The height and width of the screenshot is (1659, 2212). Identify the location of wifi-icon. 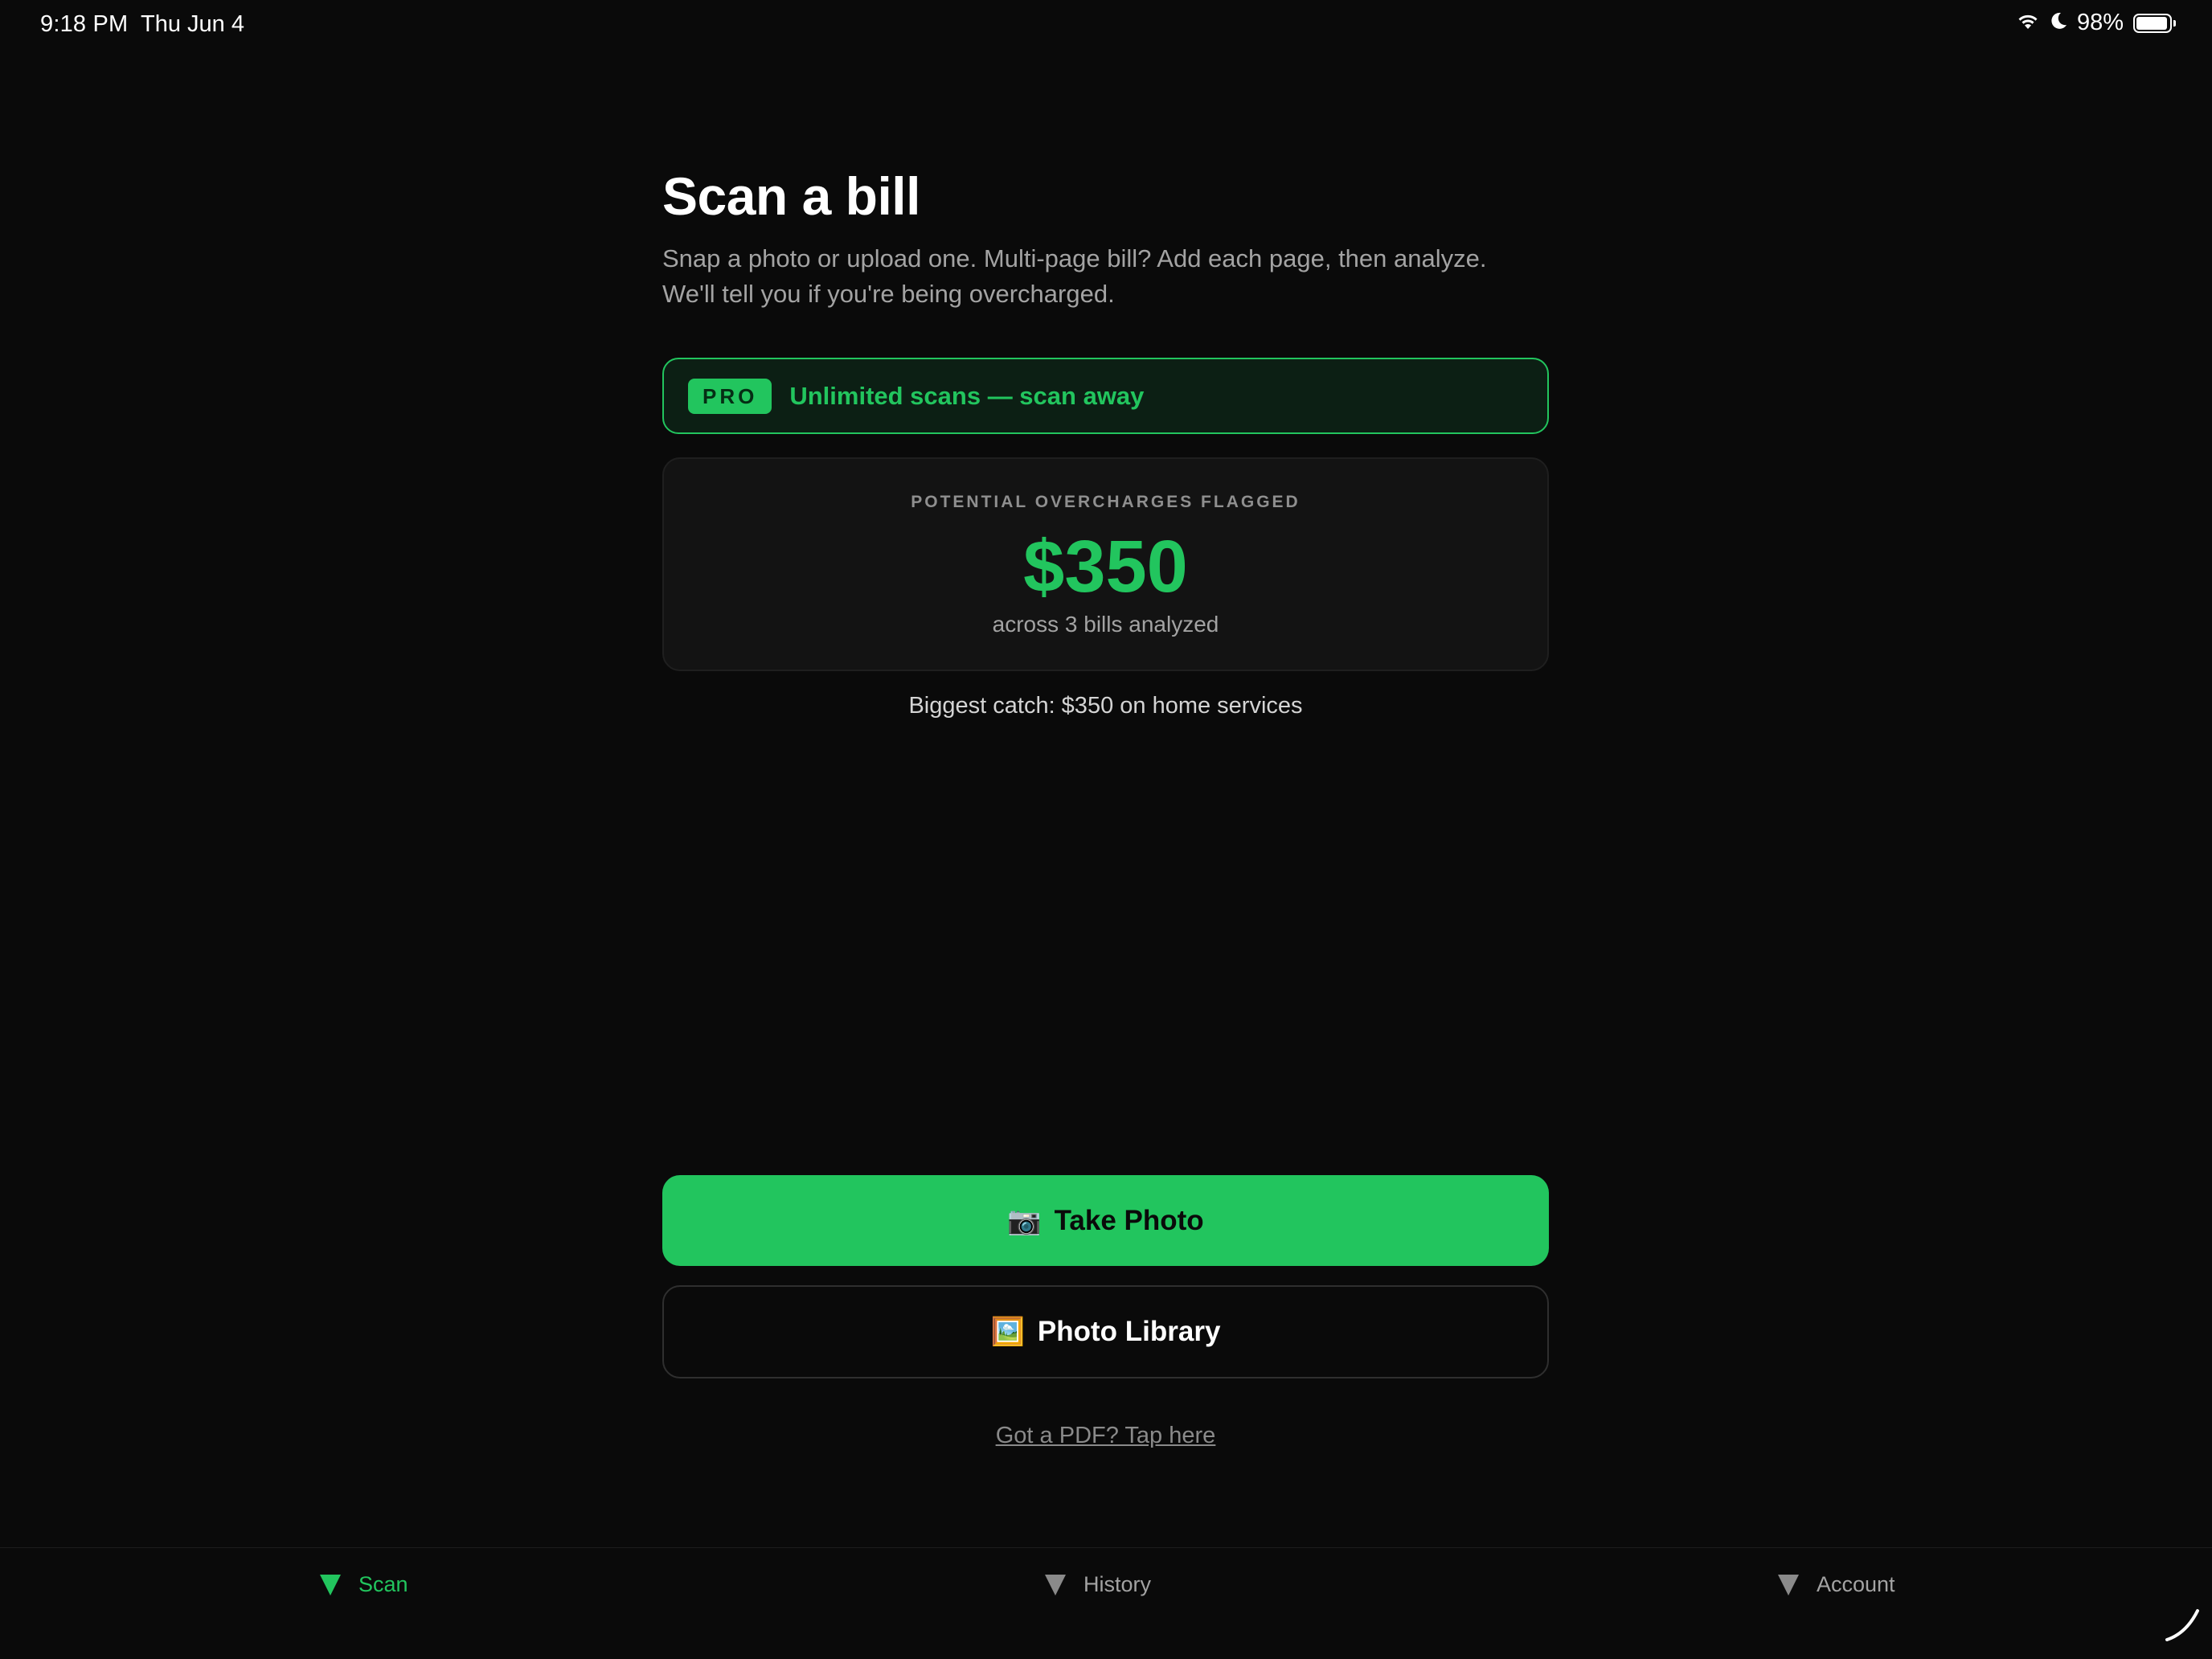
(2028, 23).